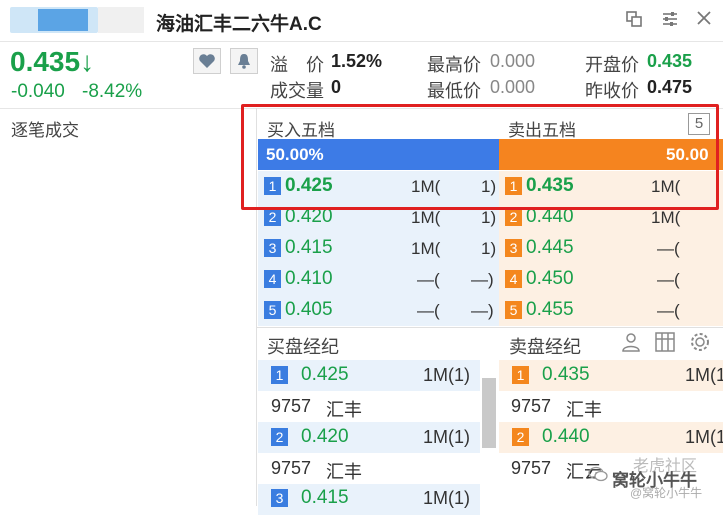  Describe the element at coordinates (566, 374) in the screenshot. I see `ask-price: 0.435` at that location.